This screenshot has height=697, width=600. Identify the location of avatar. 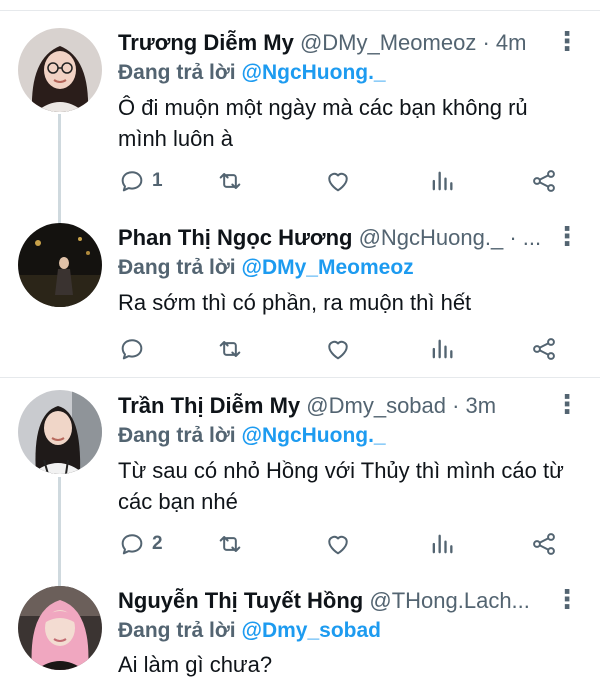
(60, 628).